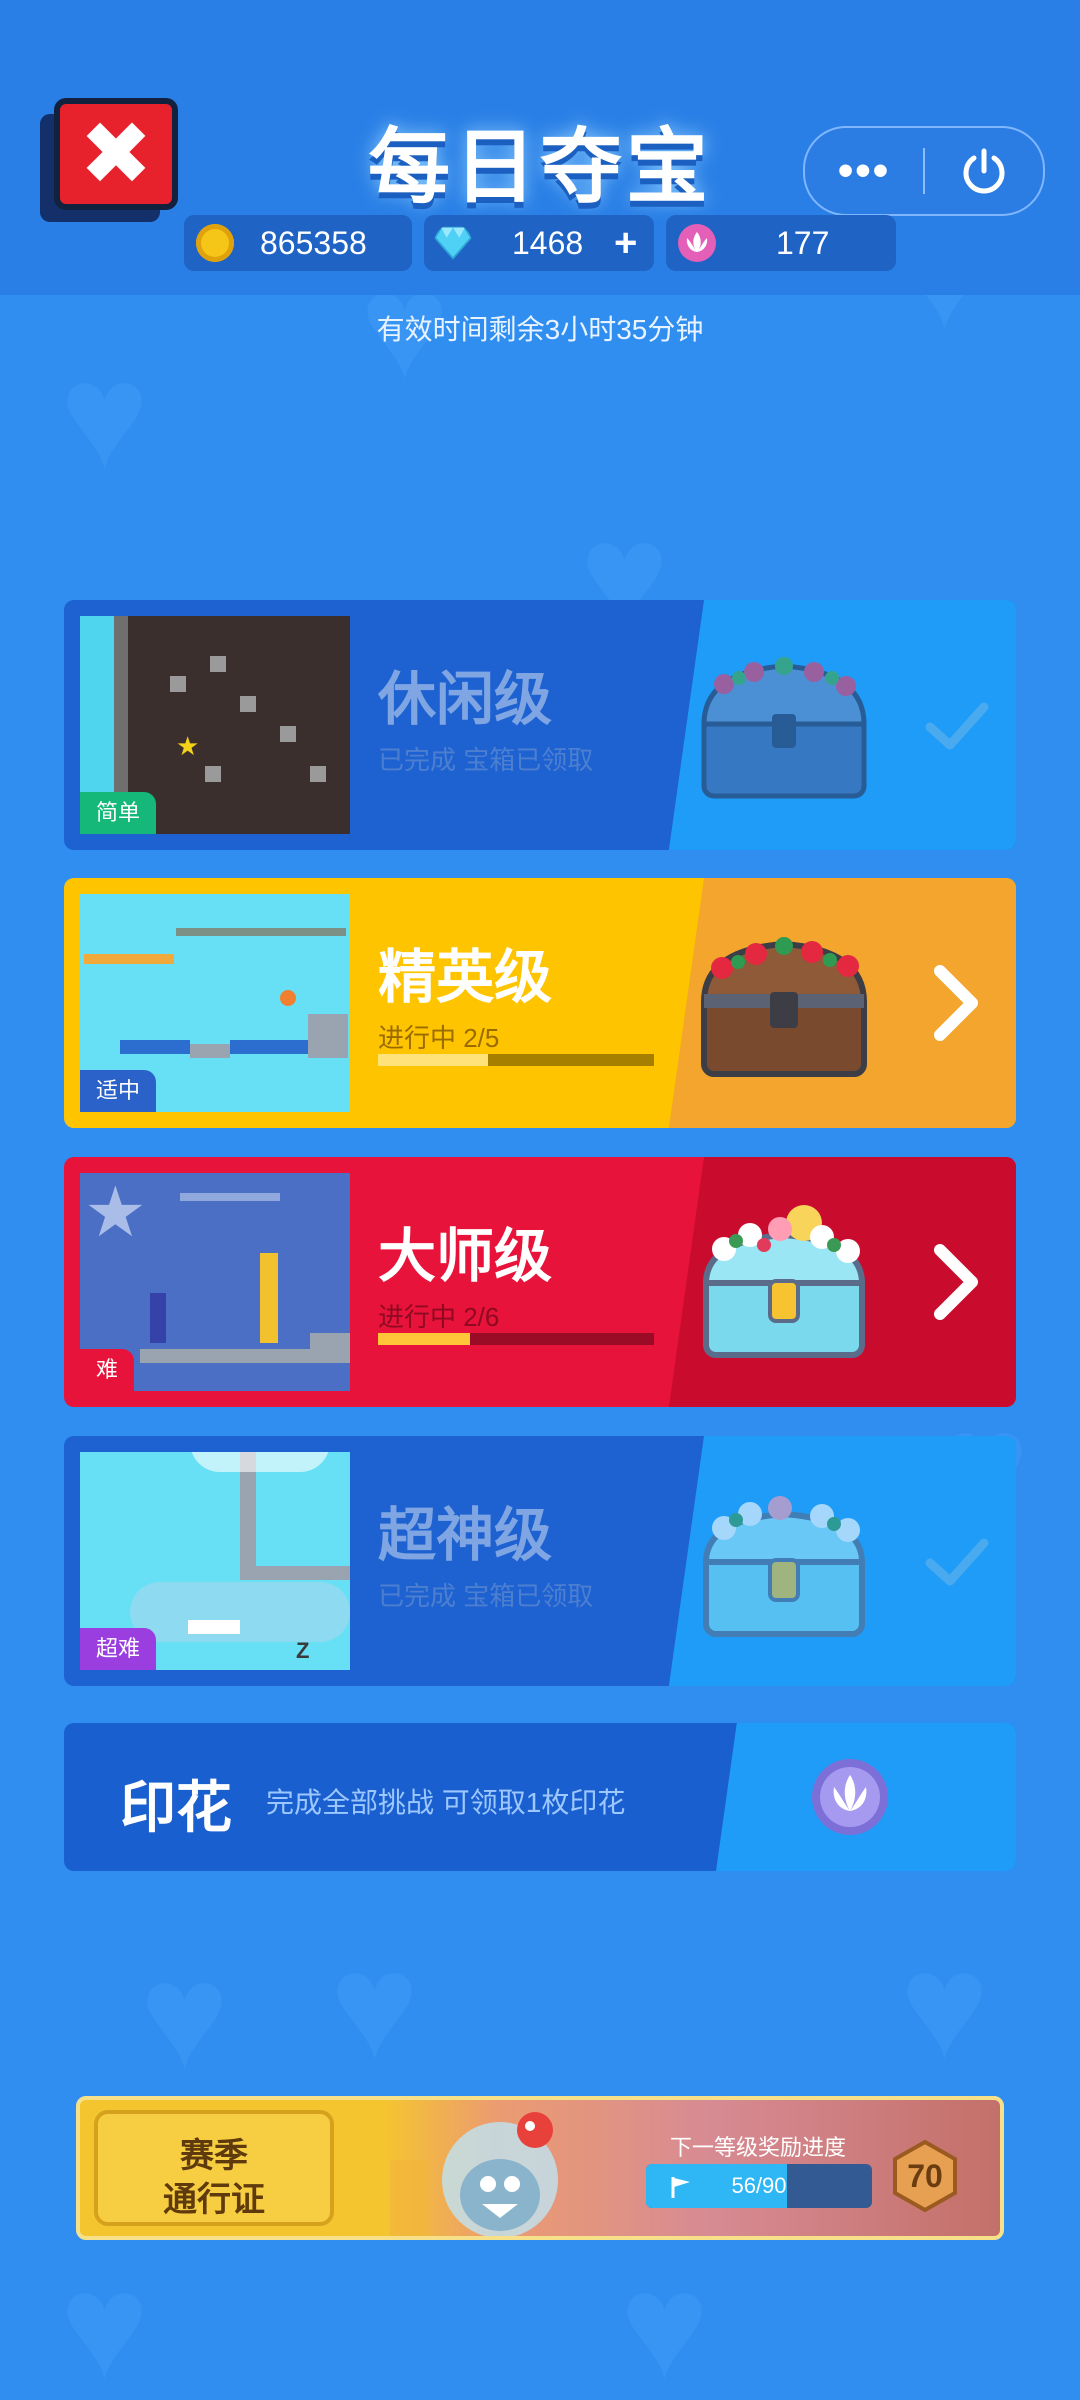 This screenshot has width=1080, height=2400. What do you see at coordinates (465, 1256) in the screenshot?
I see `level-name: 大师级` at bounding box center [465, 1256].